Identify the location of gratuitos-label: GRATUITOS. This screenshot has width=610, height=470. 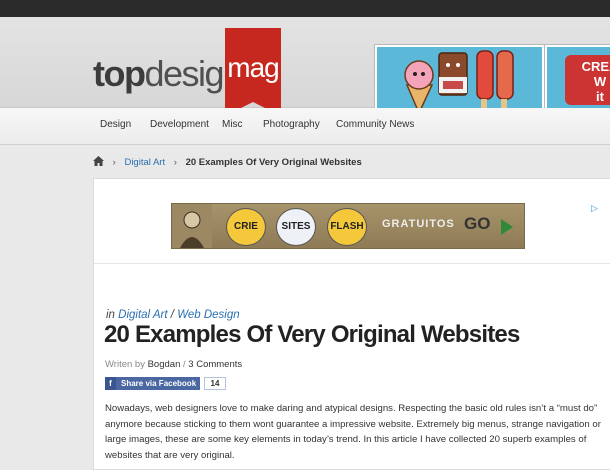
(418, 224).